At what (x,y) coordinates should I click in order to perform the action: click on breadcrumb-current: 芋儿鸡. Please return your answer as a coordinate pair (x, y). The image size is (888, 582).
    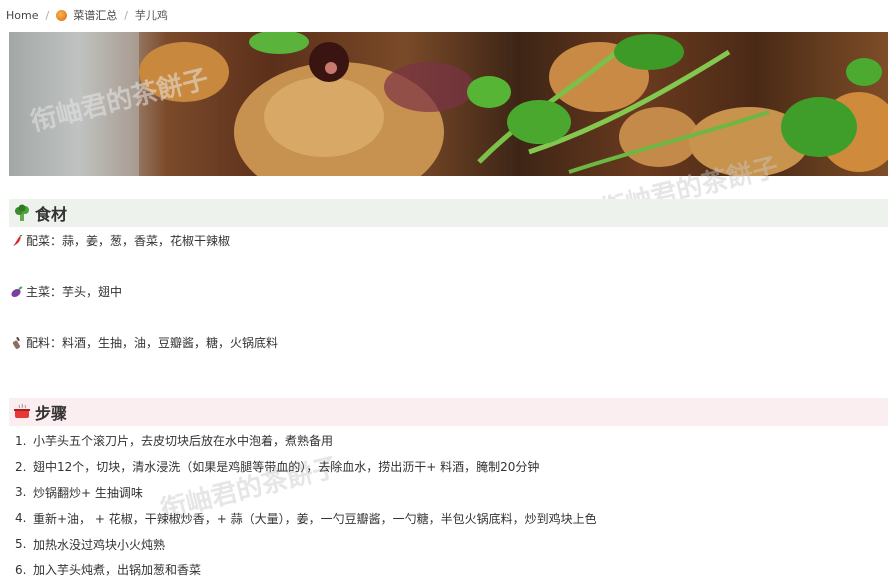
    Looking at the image, I should click on (151, 15).